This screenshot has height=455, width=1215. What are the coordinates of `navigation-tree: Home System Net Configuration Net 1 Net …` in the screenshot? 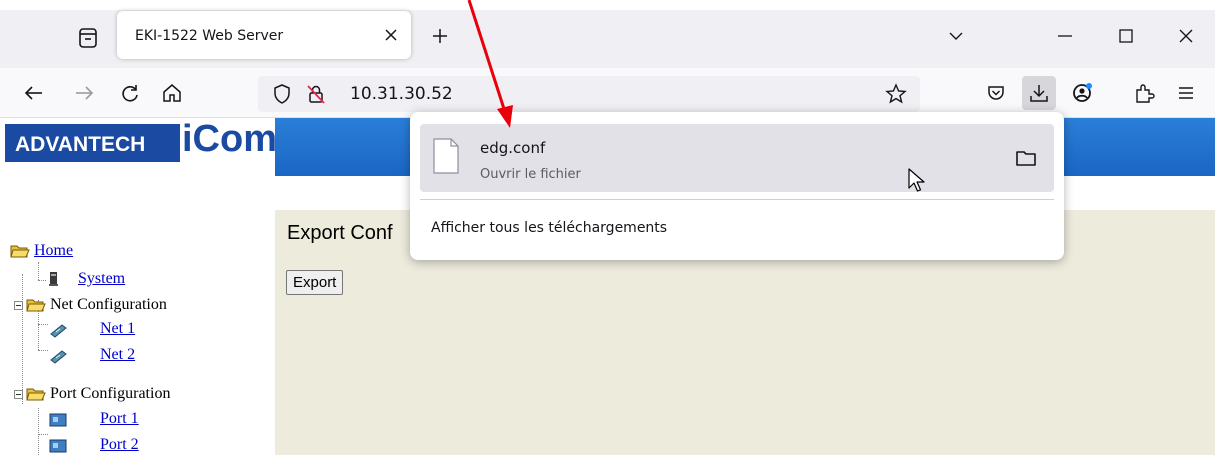 It's located at (137, 346).